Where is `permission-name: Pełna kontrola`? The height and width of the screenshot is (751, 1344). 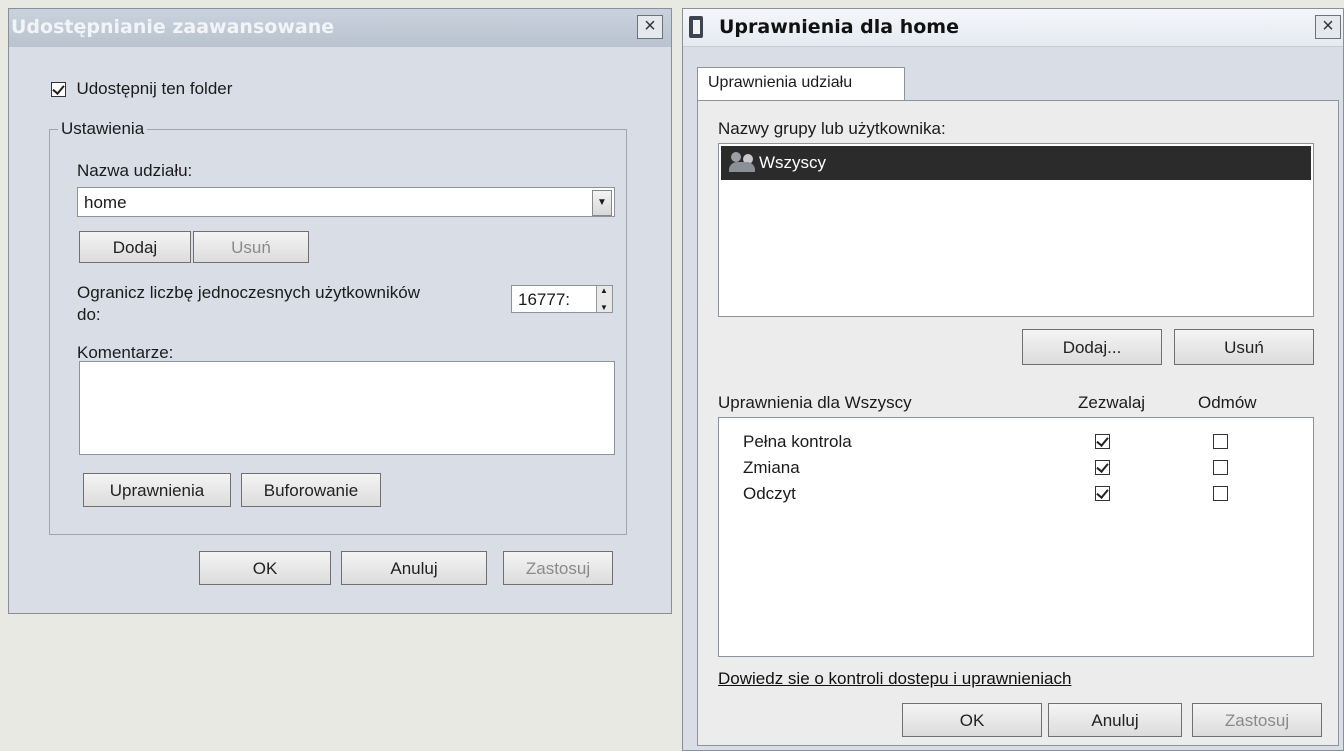 permission-name: Pełna kontrola is located at coordinates (797, 441).